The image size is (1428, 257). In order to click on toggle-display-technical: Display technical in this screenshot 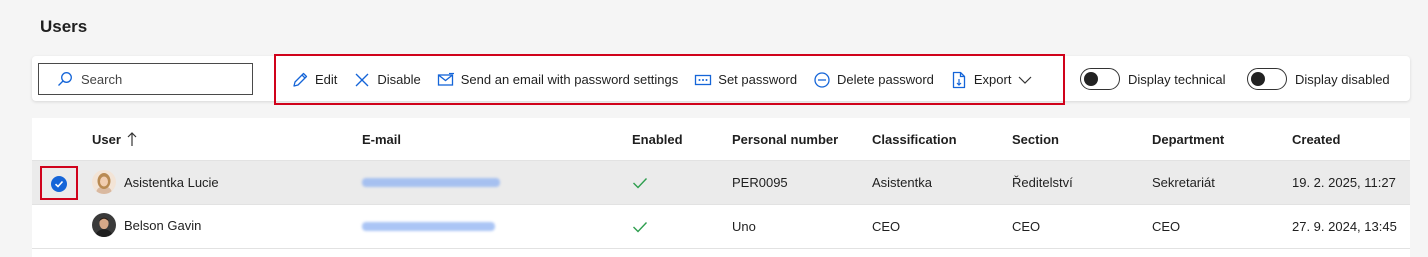, I will do `click(1153, 79)`.